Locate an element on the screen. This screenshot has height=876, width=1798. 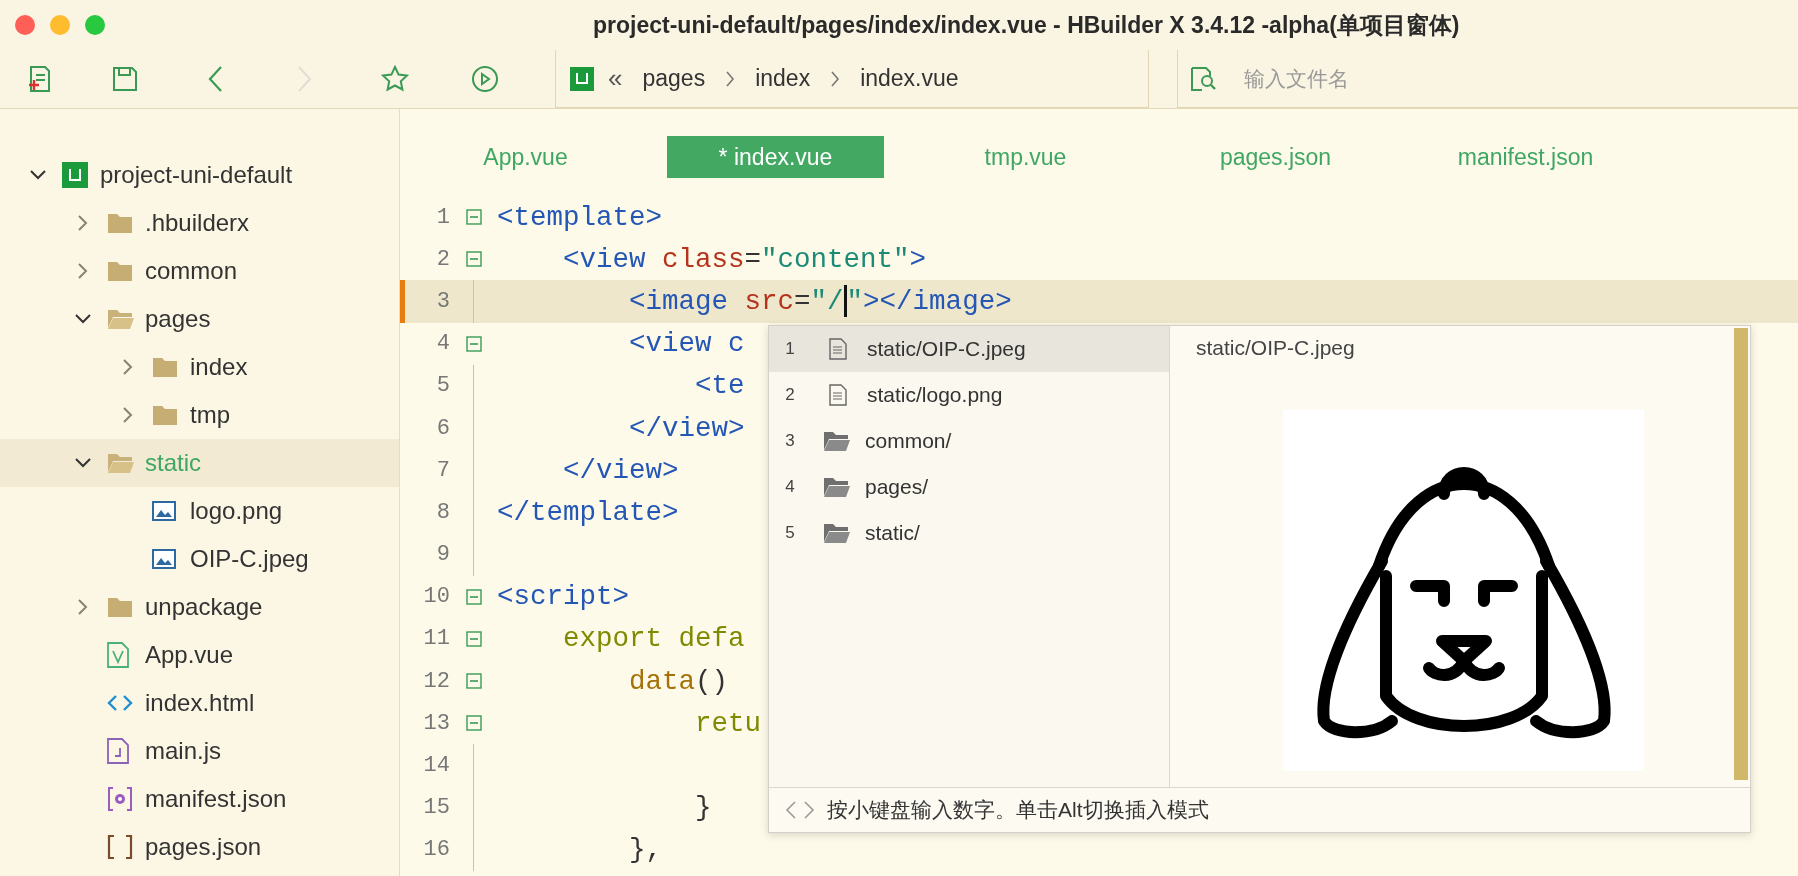
next-icon is located at coordinates (809, 810).